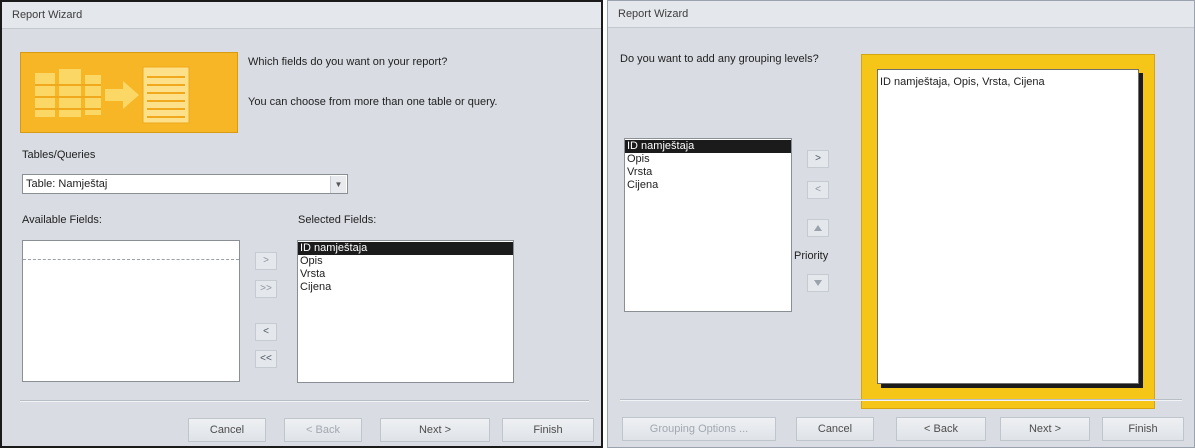 The image size is (1195, 448). What do you see at coordinates (818, 228) in the screenshot?
I see `up-arrow-icon` at bounding box center [818, 228].